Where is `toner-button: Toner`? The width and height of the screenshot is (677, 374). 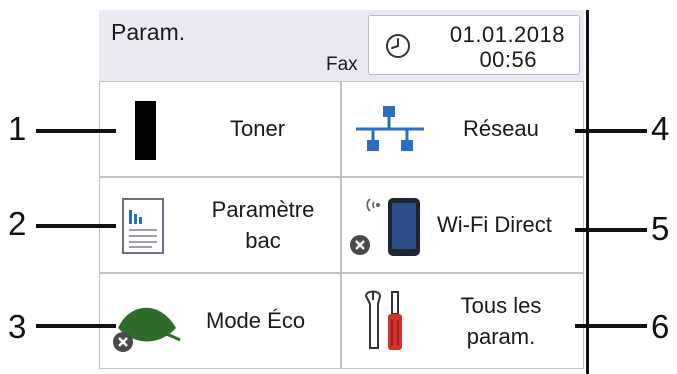
toner-button: Toner is located at coordinates (220, 129).